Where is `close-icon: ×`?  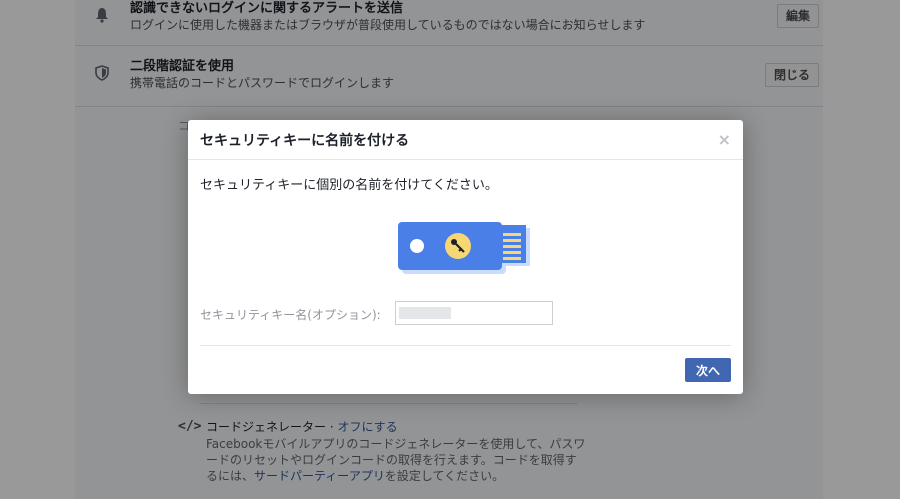
close-icon: × is located at coordinates (724, 139).